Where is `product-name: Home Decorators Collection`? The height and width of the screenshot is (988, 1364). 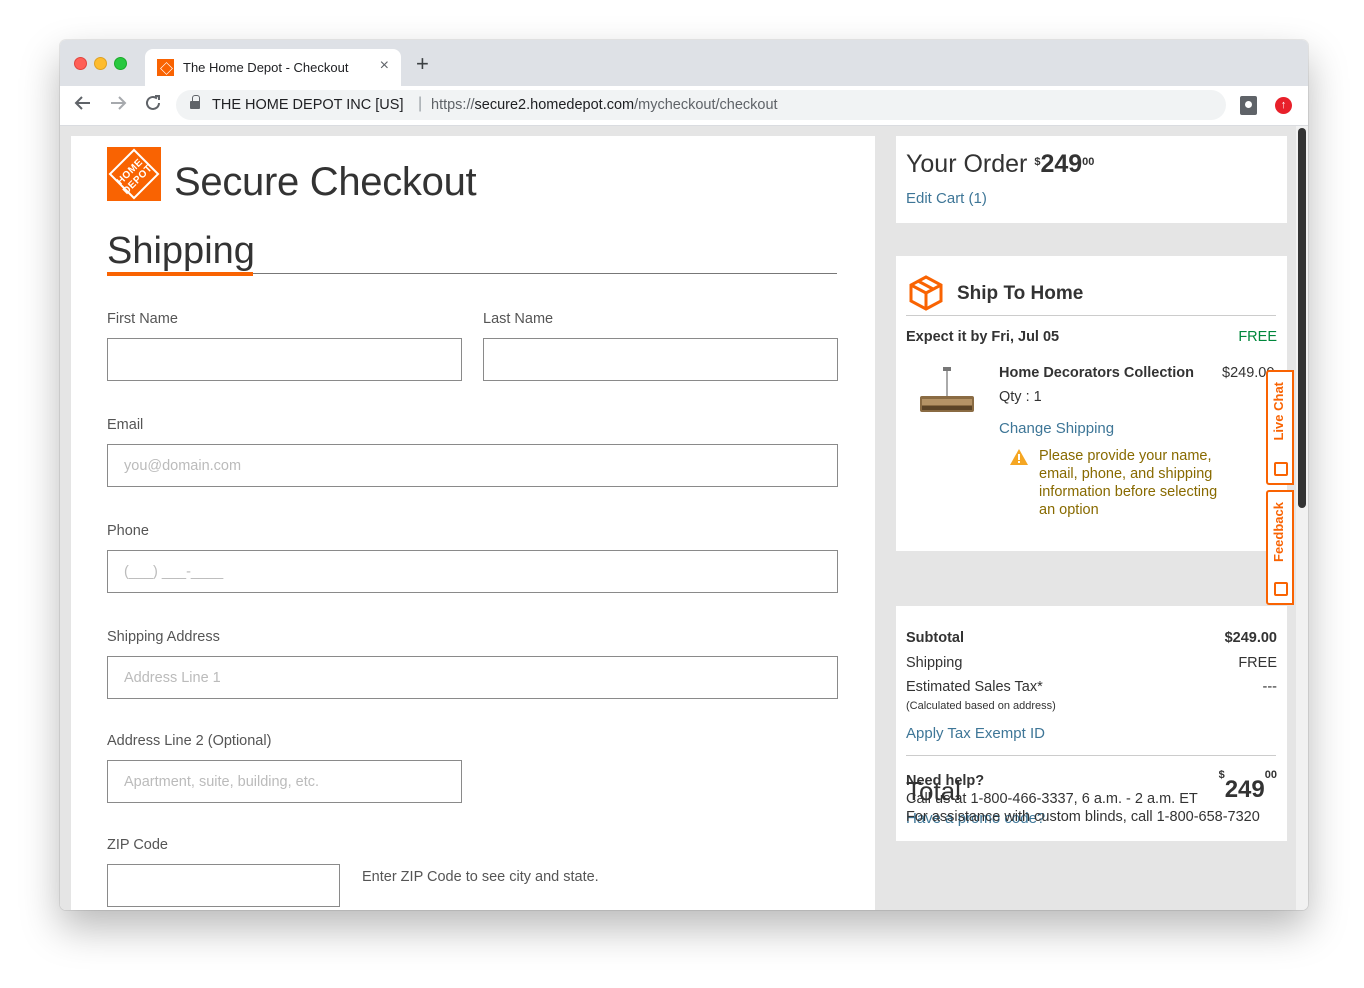 product-name: Home Decorators Collection is located at coordinates (1104, 373).